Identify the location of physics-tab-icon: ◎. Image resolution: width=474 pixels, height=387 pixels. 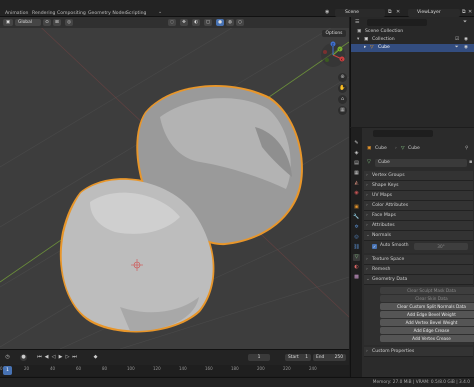
(356, 237).